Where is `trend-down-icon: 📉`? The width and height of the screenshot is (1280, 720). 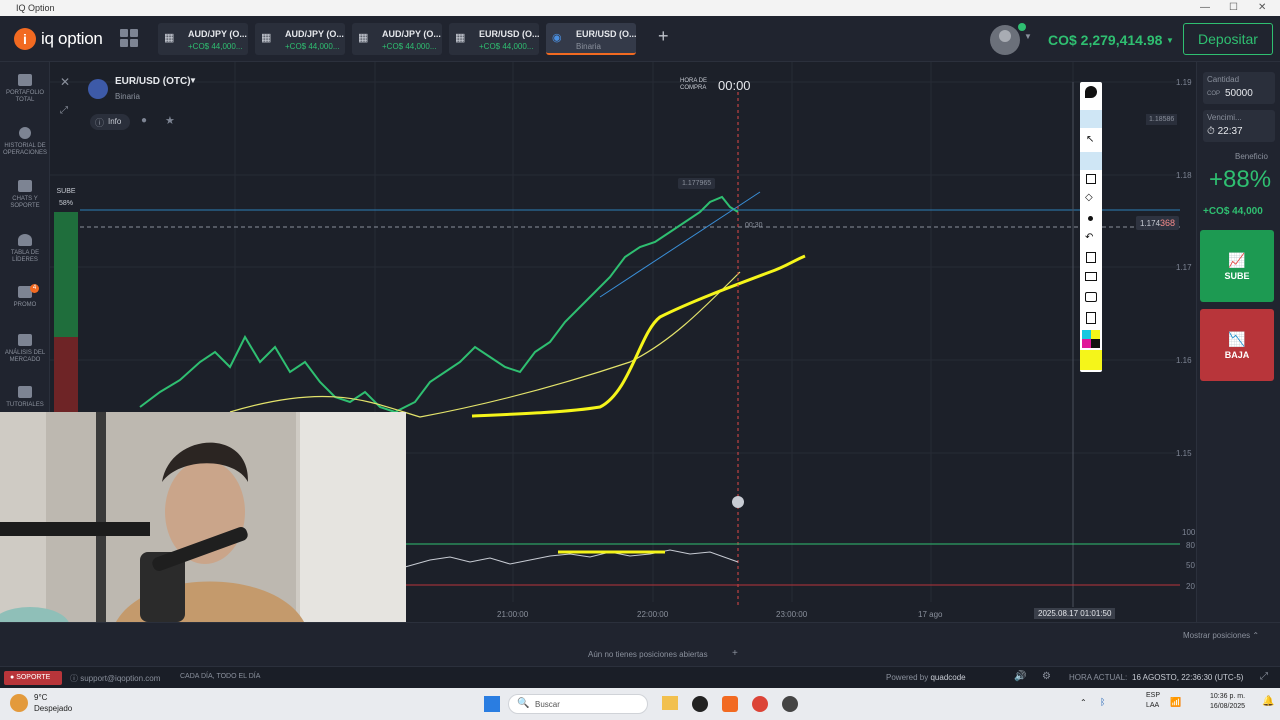
trend-down-icon: 📉 is located at coordinates (1237, 339).